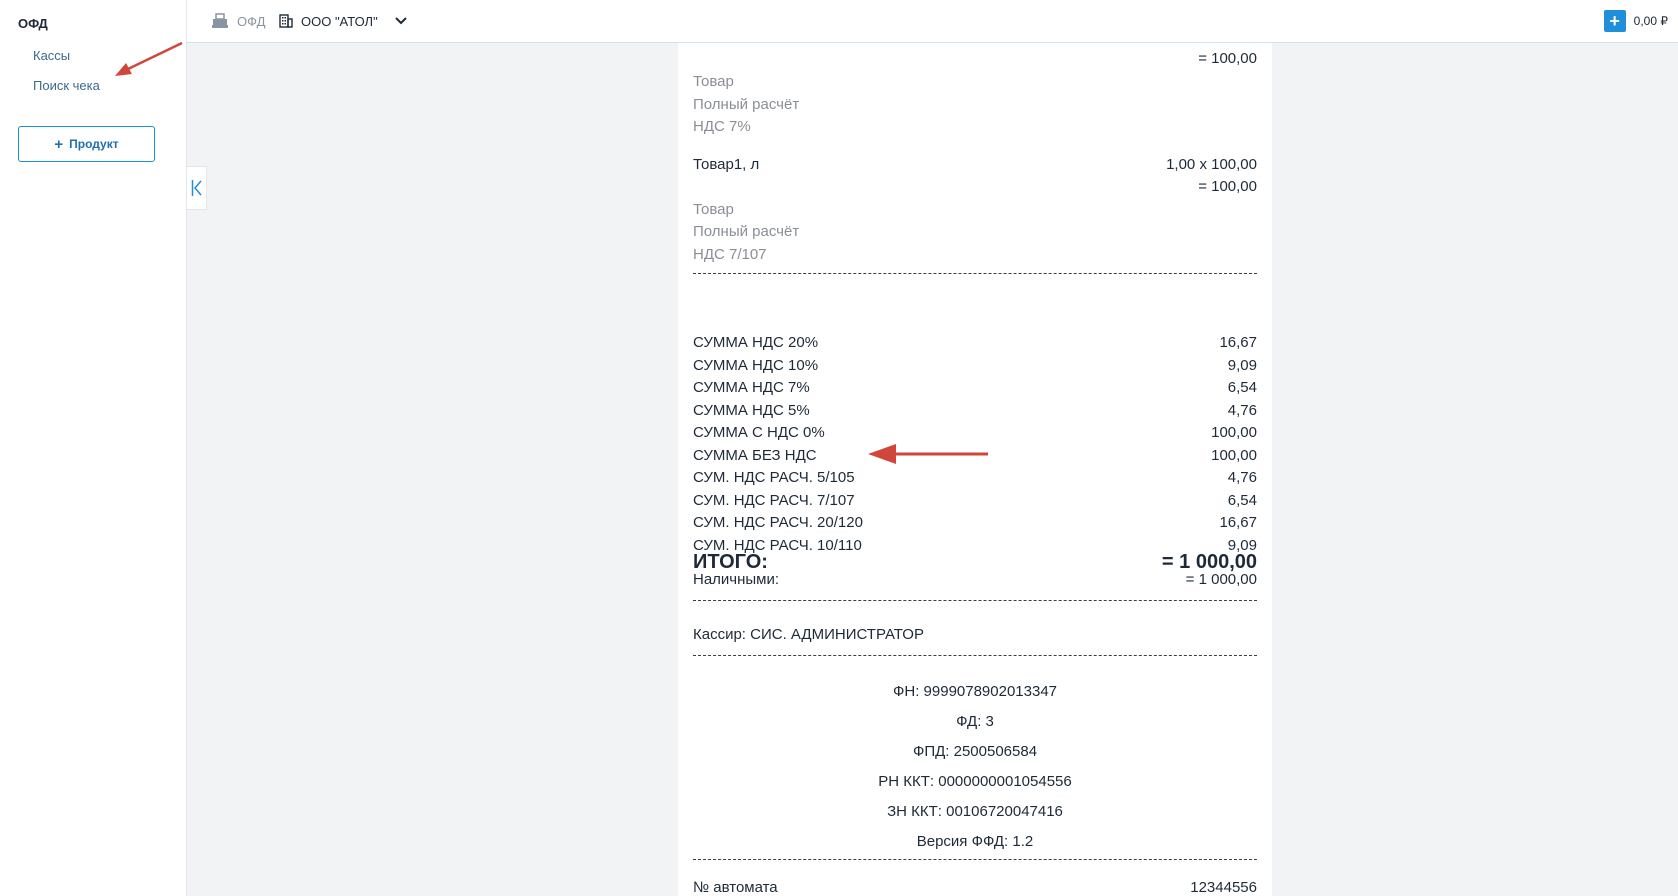  What do you see at coordinates (736, 579) in the screenshot?
I see `cash-label: Наличными:` at bounding box center [736, 579].